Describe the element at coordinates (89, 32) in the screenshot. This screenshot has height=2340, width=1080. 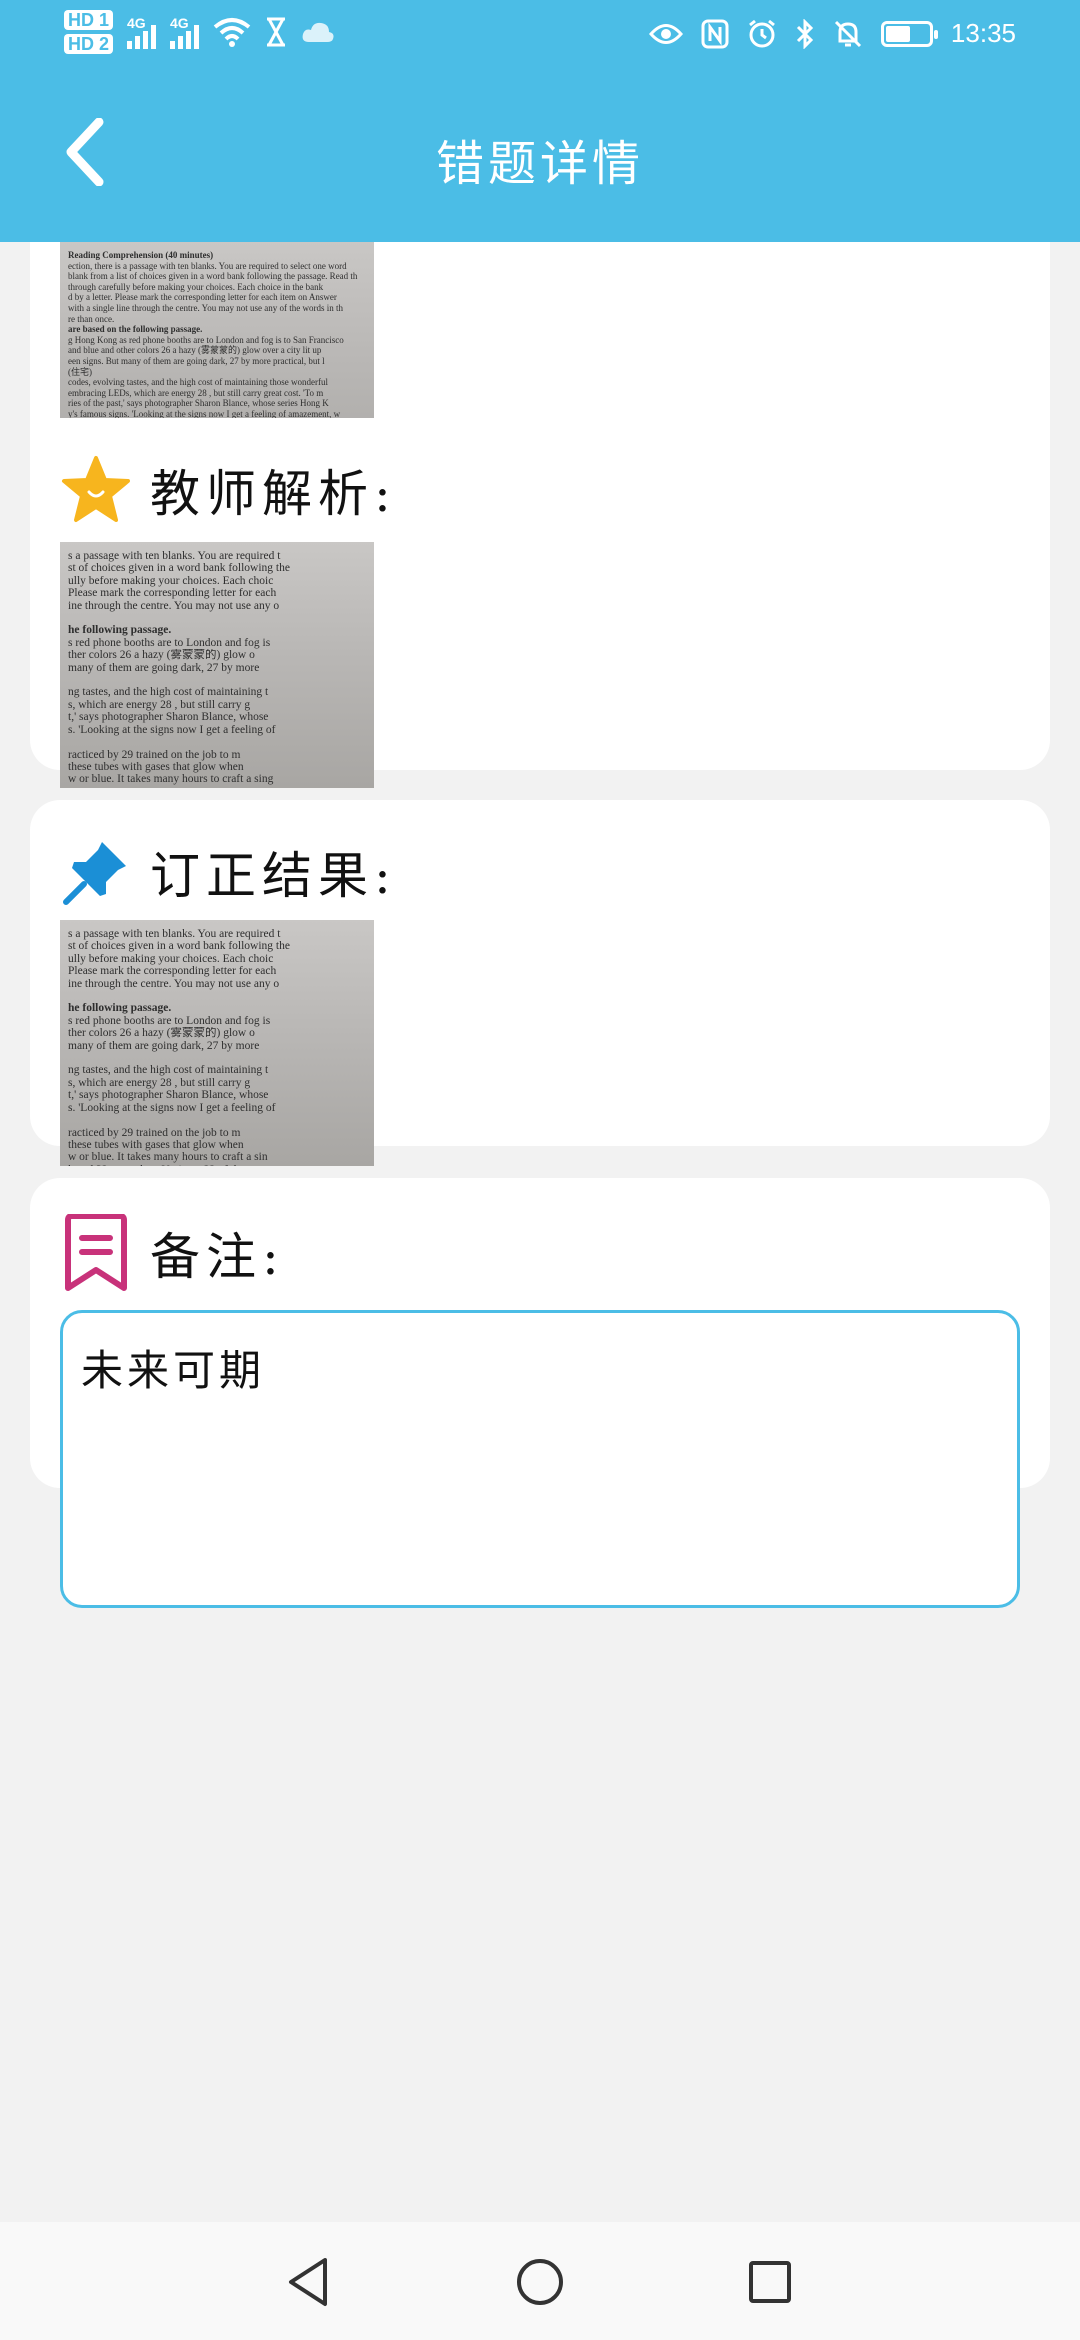
I see `hd-badges: HD 1 HD 2` at that location.